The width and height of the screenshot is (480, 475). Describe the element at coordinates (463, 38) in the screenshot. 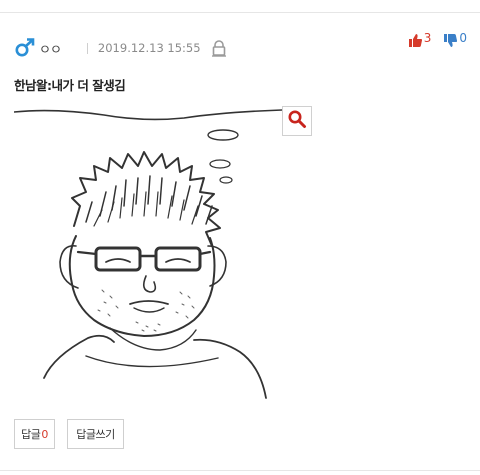

I see `downvote-count: 0` at that location.